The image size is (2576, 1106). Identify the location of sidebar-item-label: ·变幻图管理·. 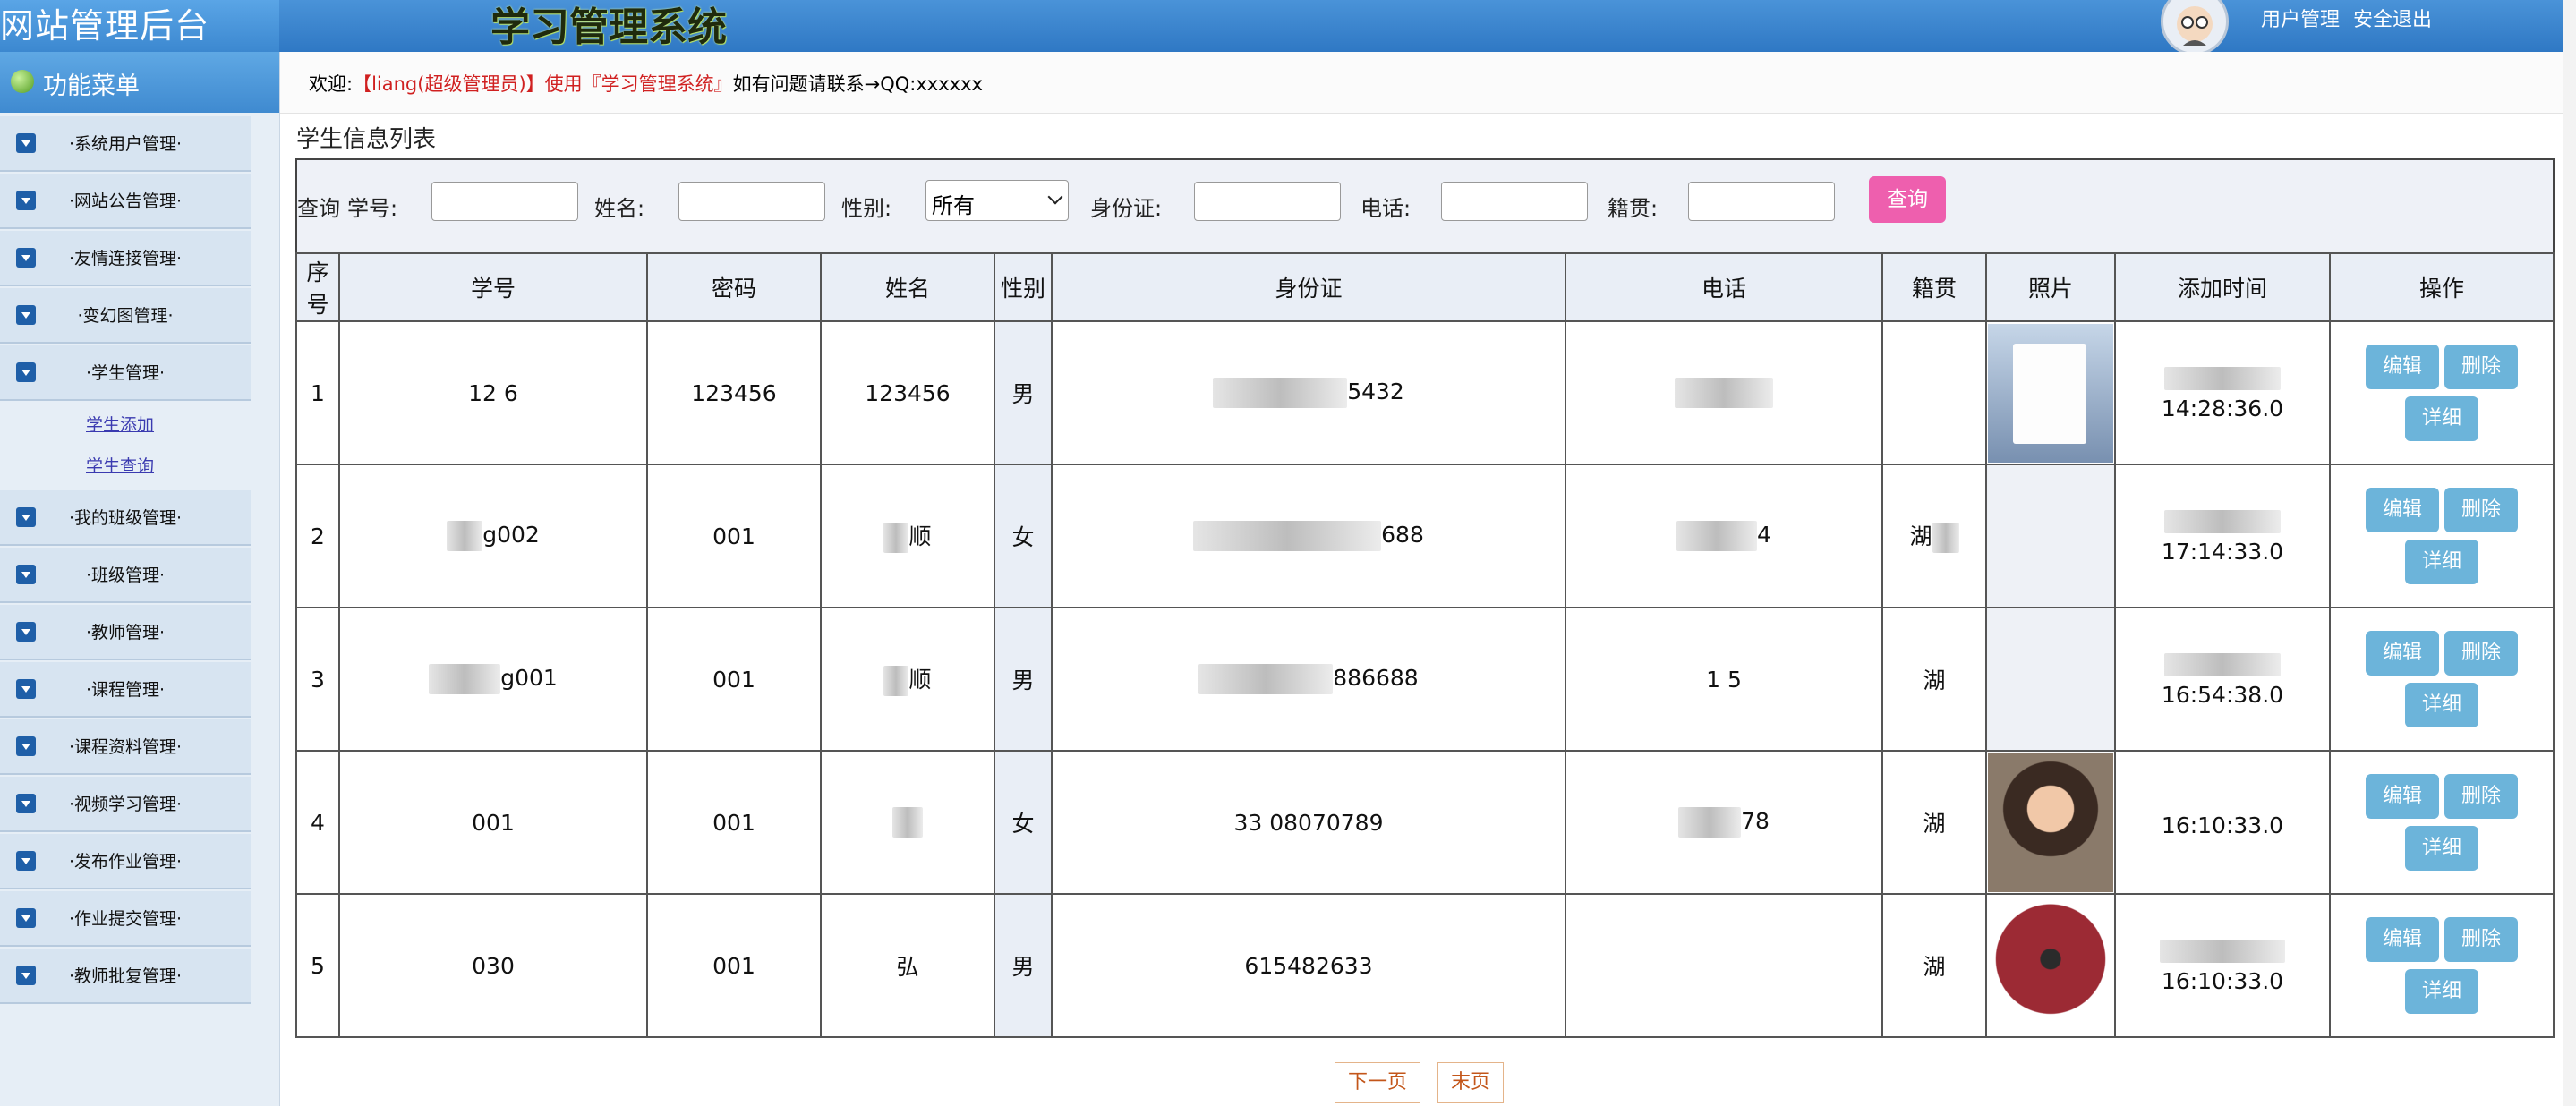
(125, 316).